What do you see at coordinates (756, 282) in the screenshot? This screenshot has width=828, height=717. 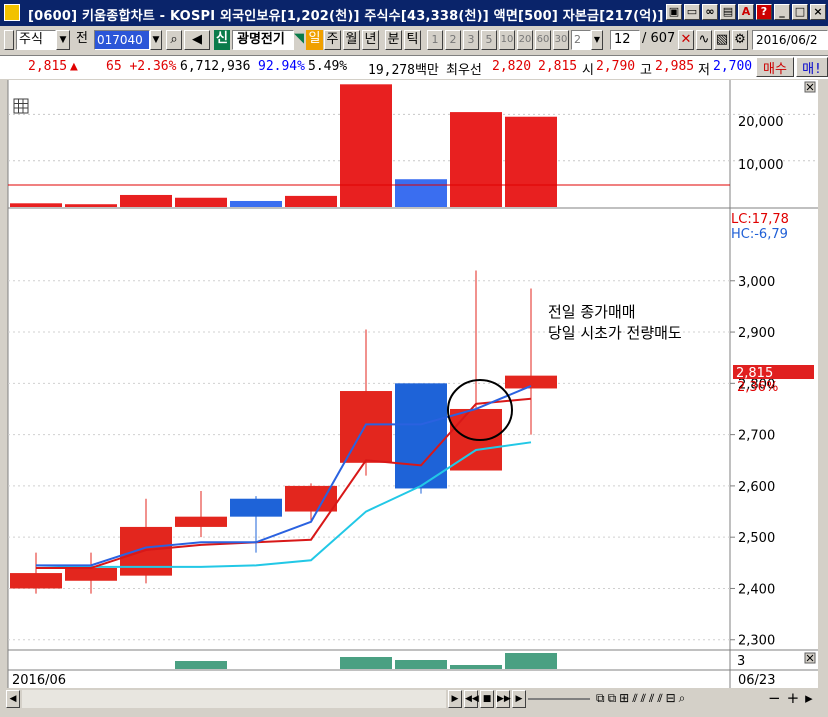 I see `price-tick-label: 3,000` at bounding box center [756, 282].